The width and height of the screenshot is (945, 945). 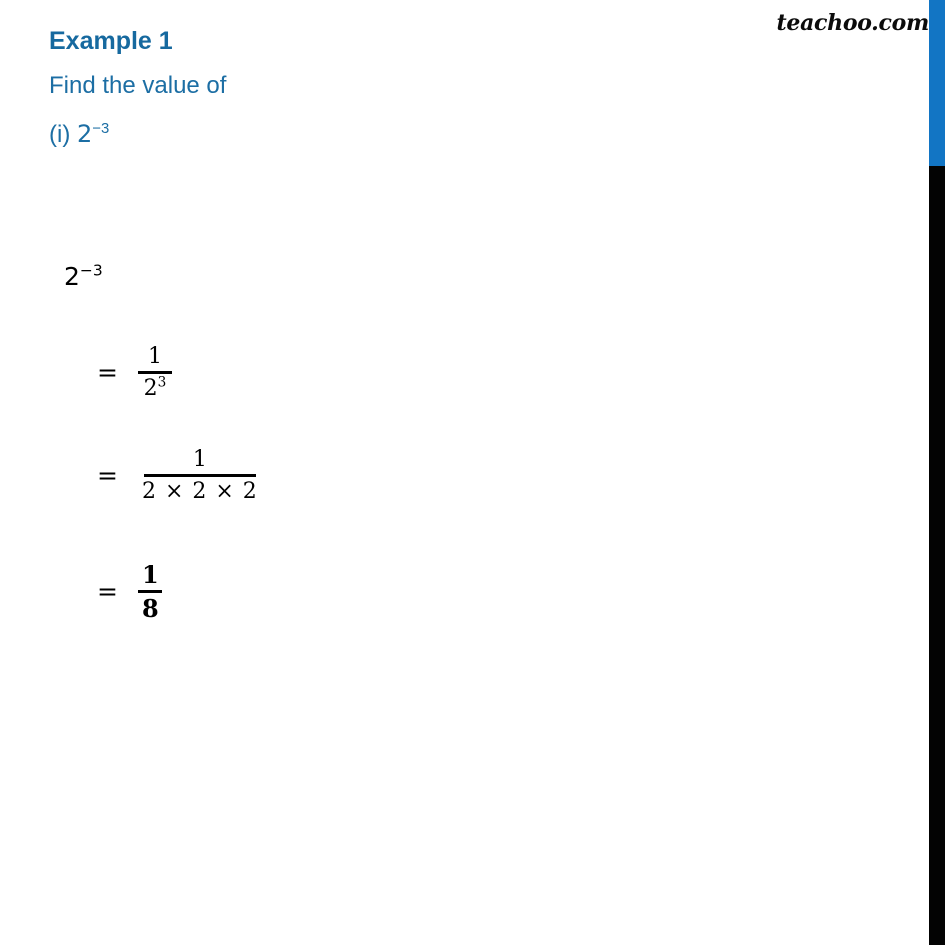 I want to click on solution-start-expression: 2−3, so click(x=83, y=276).